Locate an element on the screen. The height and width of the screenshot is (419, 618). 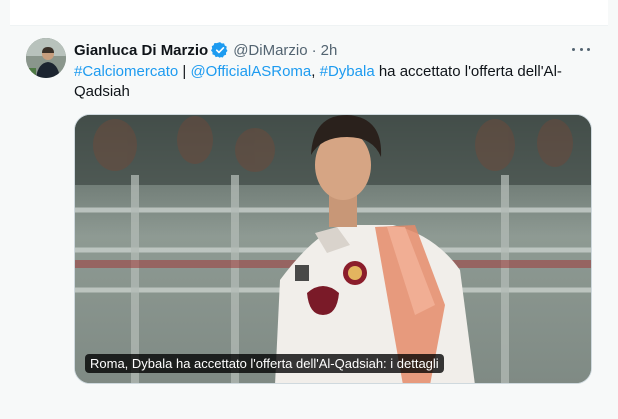
hashtag-dybala: #Dybala is located at coordinates (347, 71).